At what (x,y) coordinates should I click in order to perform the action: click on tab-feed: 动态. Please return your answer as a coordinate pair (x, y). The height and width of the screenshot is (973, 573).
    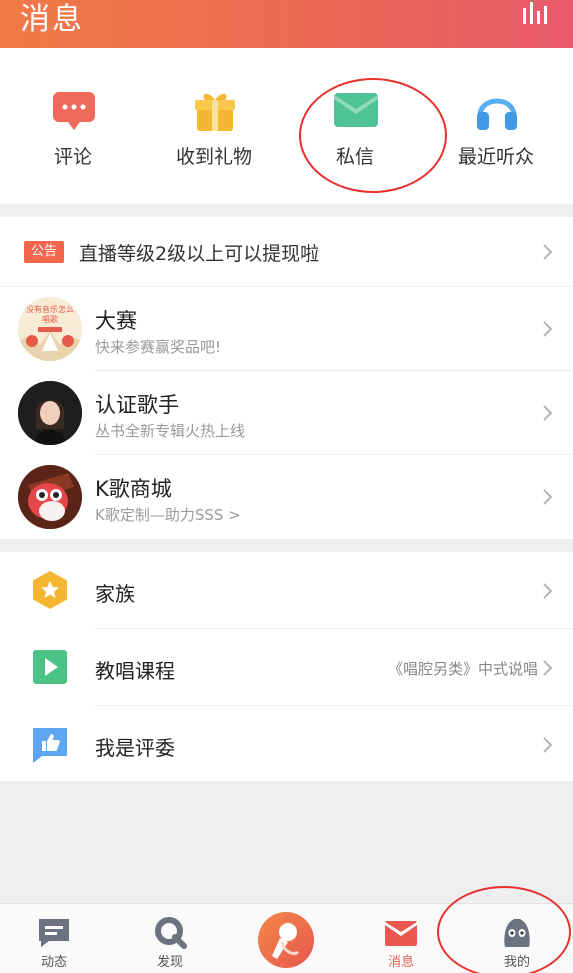
    Looking at the image, I should click on (54, 938).